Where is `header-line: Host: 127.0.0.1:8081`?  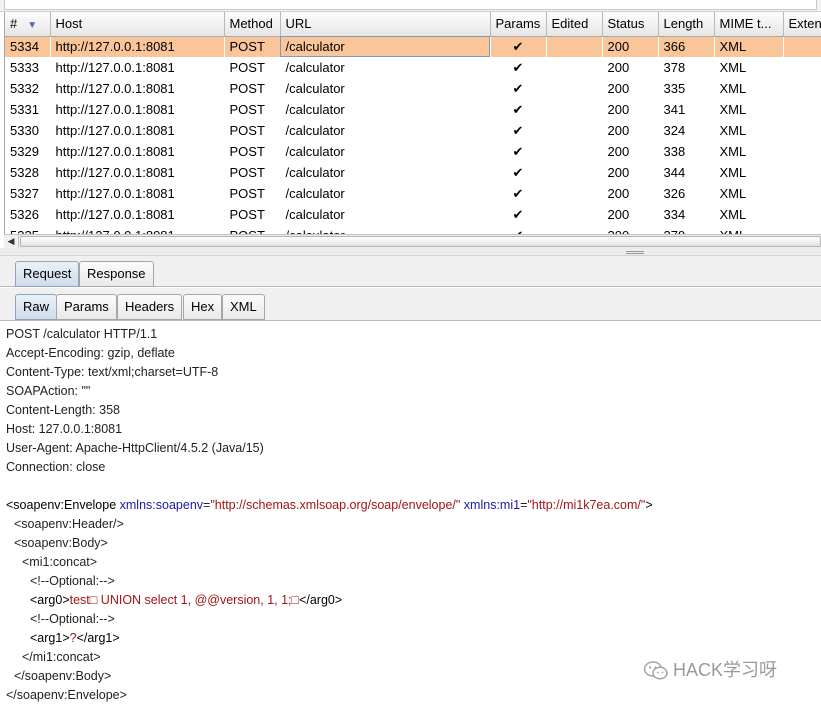 header-line: Host: 127.0.0.1:8081 is located at coordinates (64, 429).